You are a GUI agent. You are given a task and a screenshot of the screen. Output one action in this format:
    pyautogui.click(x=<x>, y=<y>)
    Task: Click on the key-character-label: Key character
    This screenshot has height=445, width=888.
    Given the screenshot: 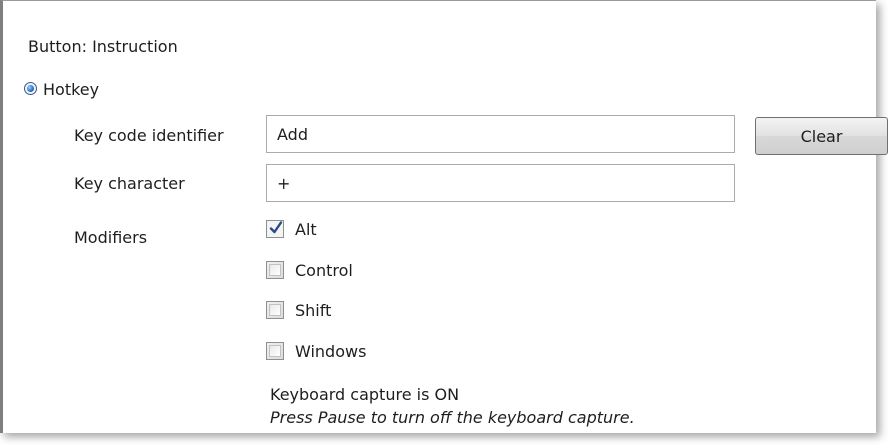 What is the action you would take?
    pyautogui.click(x=129, y=183)
    